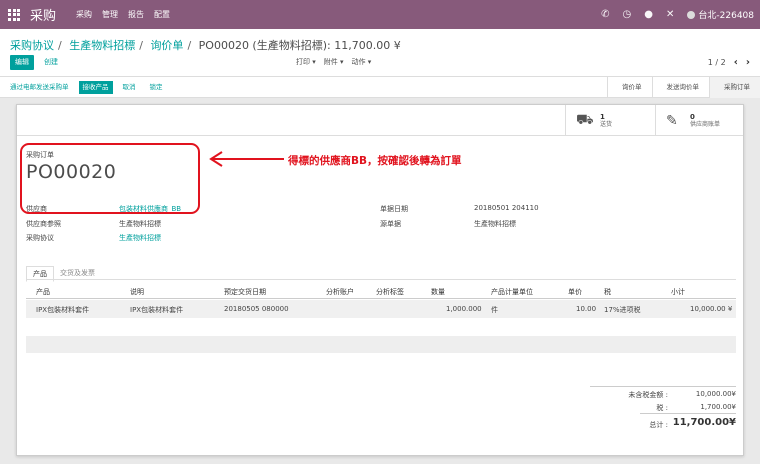  What do you see at coordinates (245, 292) in the screenshot?
I see `col-scheduled-date: 预定交货日期` at bounding box center [245, 292].